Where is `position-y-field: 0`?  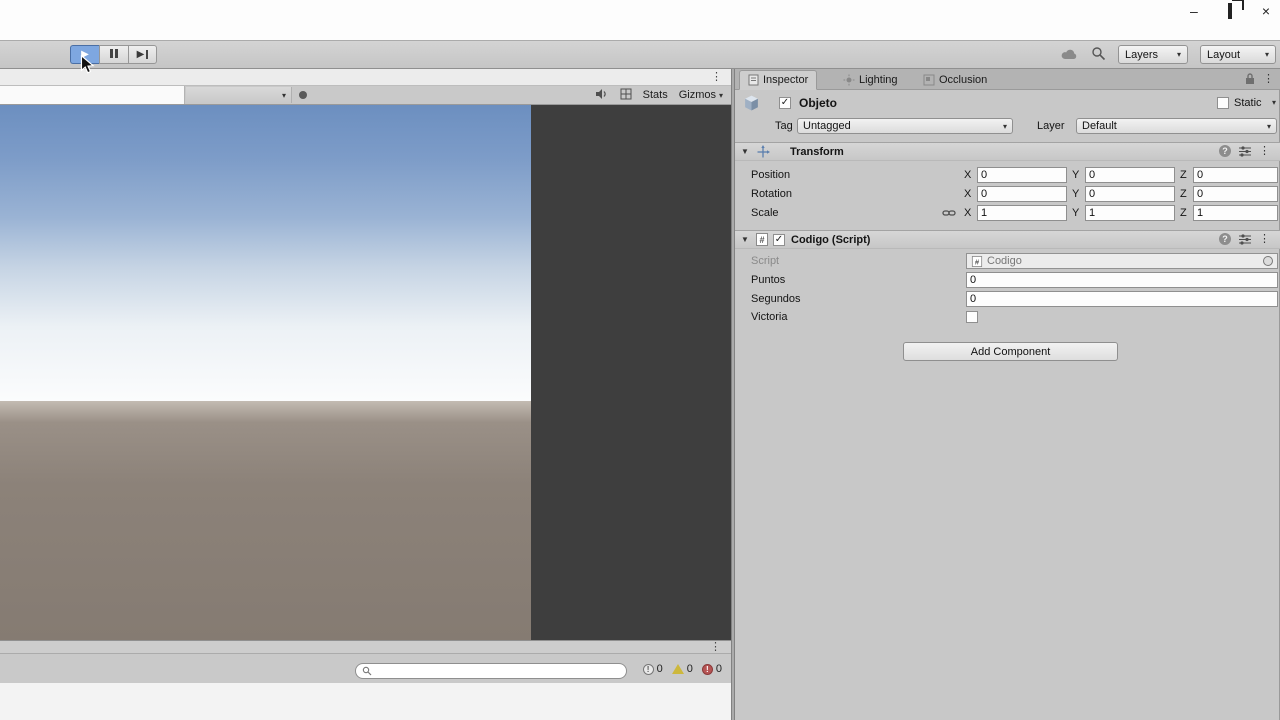 position-y-field: 0 is located at coordinates (1130, 175).